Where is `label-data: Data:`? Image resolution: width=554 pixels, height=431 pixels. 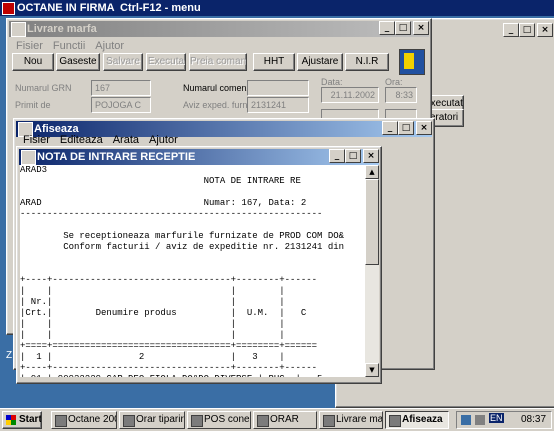
label-data: Data: is located at coordinates (332, 82).